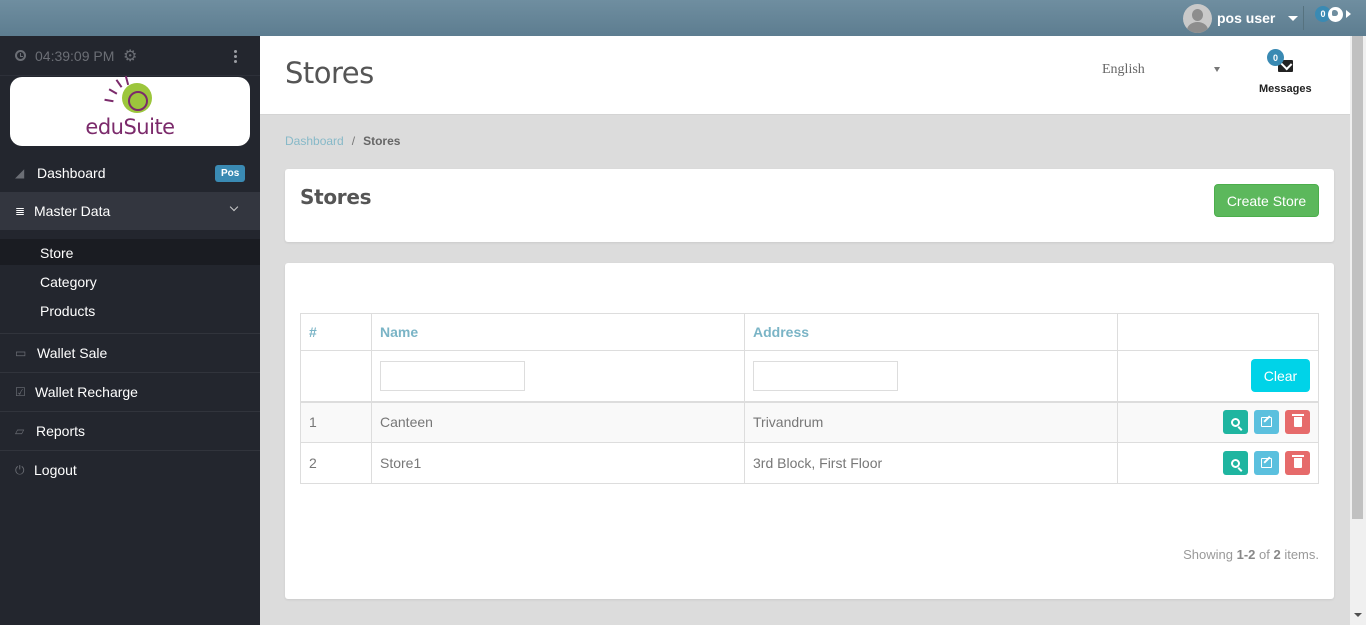 This screenshot has height=625, width=1366. I want to click on stores-header-panel: Stores Create Store, so click(809, 205).